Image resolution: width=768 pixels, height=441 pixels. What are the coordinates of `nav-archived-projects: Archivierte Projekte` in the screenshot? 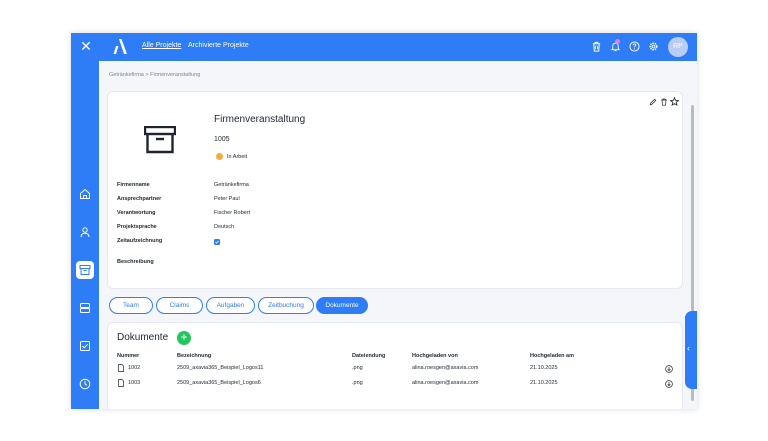 It's located at (218, 45).